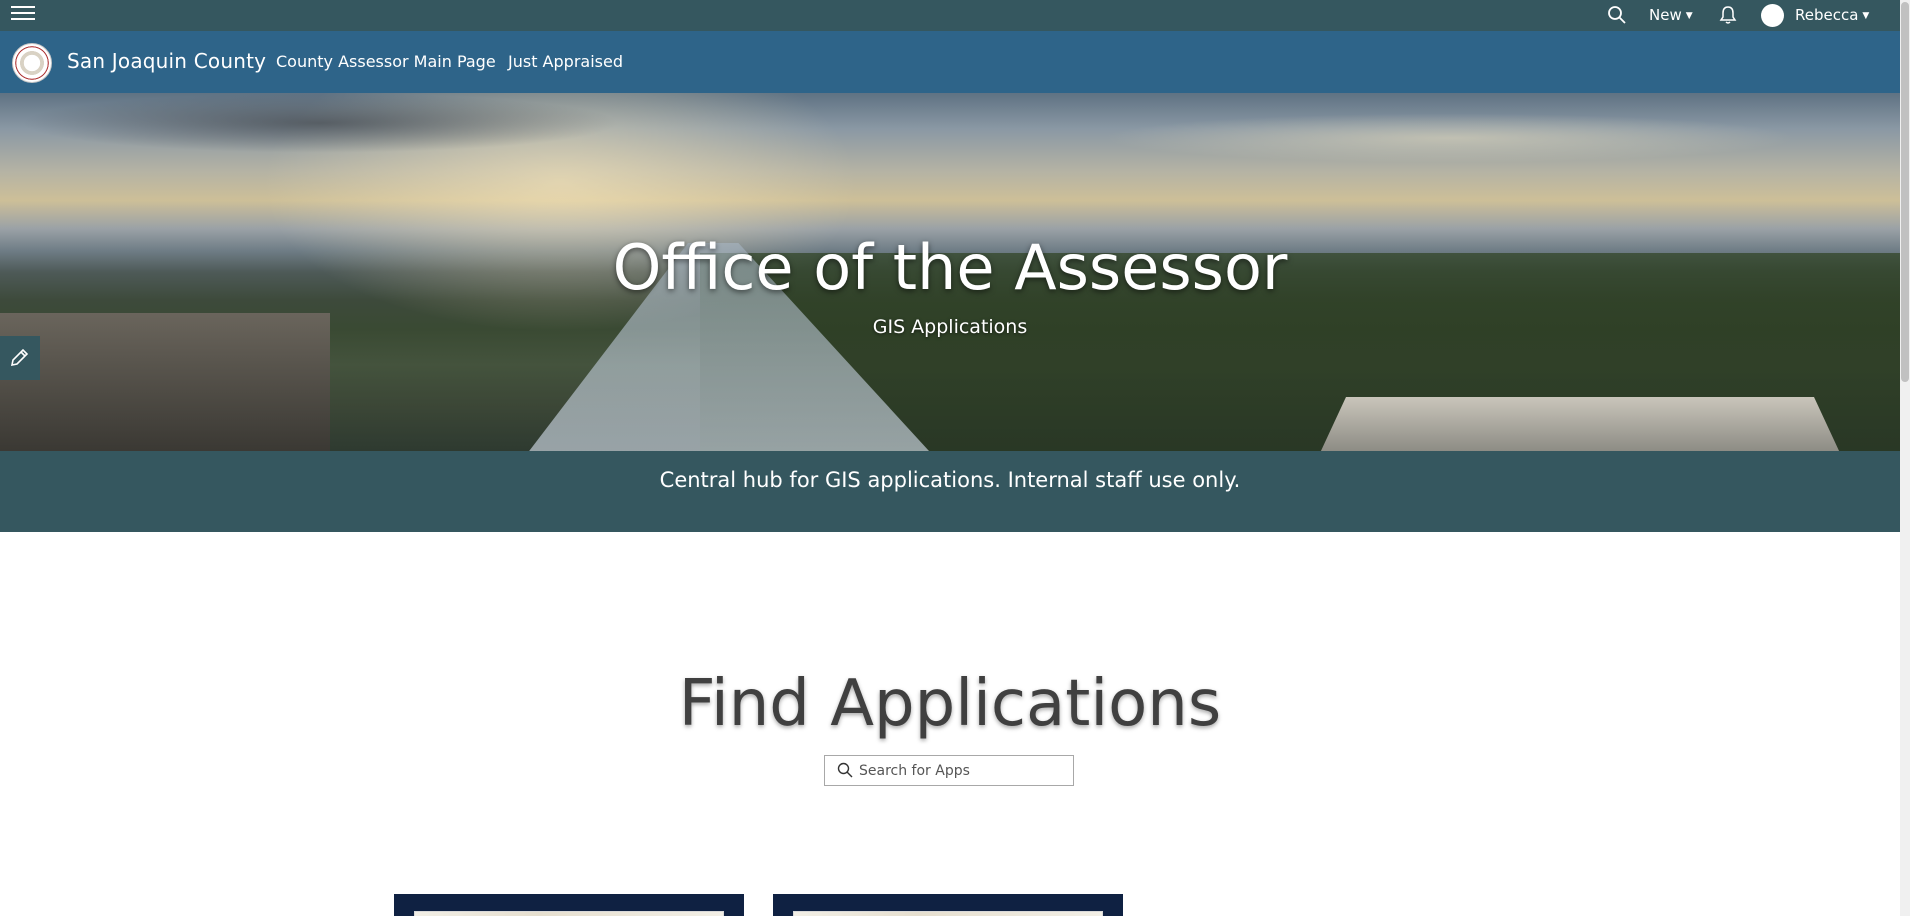  I want to click on page-scrollbar, so click(1905, 458).